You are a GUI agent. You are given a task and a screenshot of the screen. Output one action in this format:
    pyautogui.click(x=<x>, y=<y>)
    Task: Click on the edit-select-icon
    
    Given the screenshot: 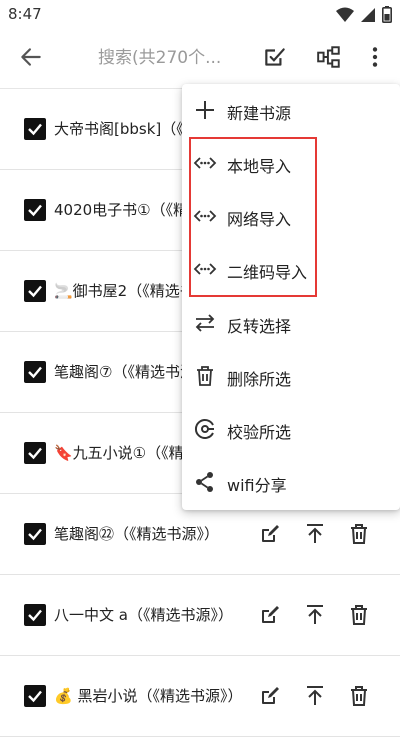 What is the action you would take?
    pyautogui.click(x=275, y=57)
    